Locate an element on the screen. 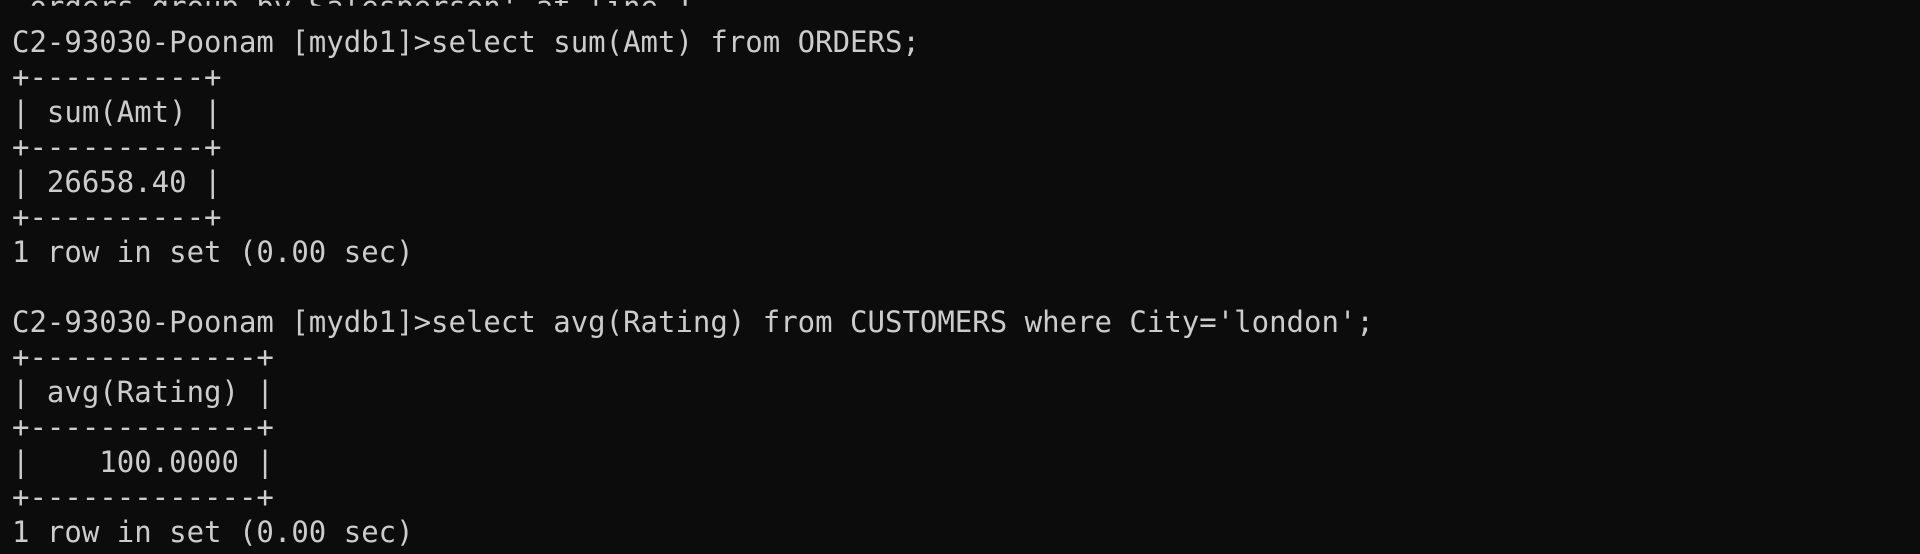 The height and width of the screenshot is (554, 1920). table-row-avg-value: | 100.0000 | is located at coordinates (143, 462).